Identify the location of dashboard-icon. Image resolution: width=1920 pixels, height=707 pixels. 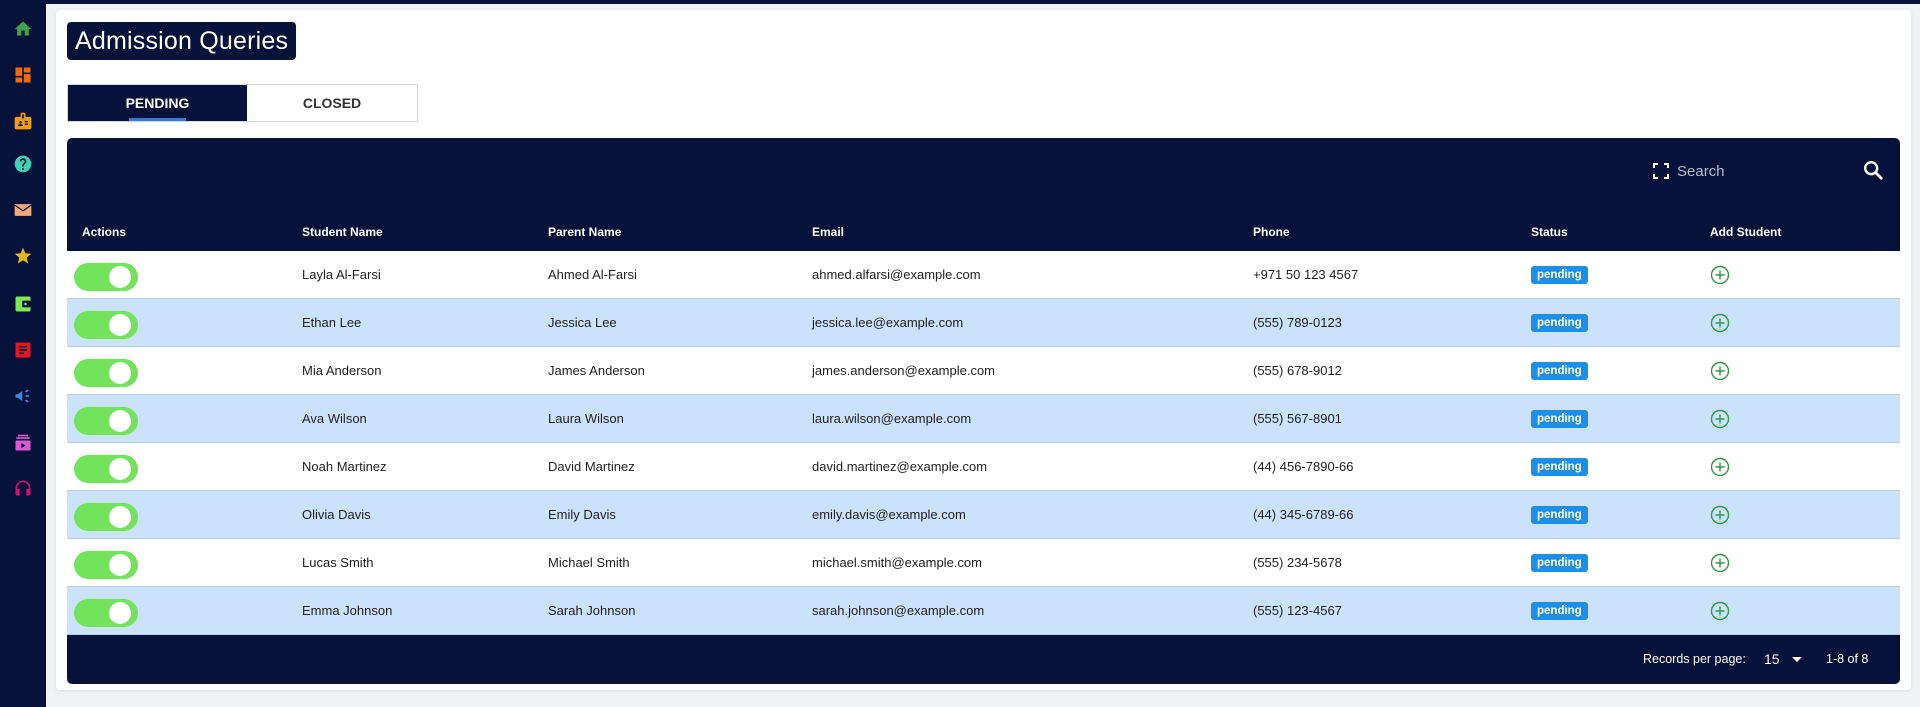
(23, 75).